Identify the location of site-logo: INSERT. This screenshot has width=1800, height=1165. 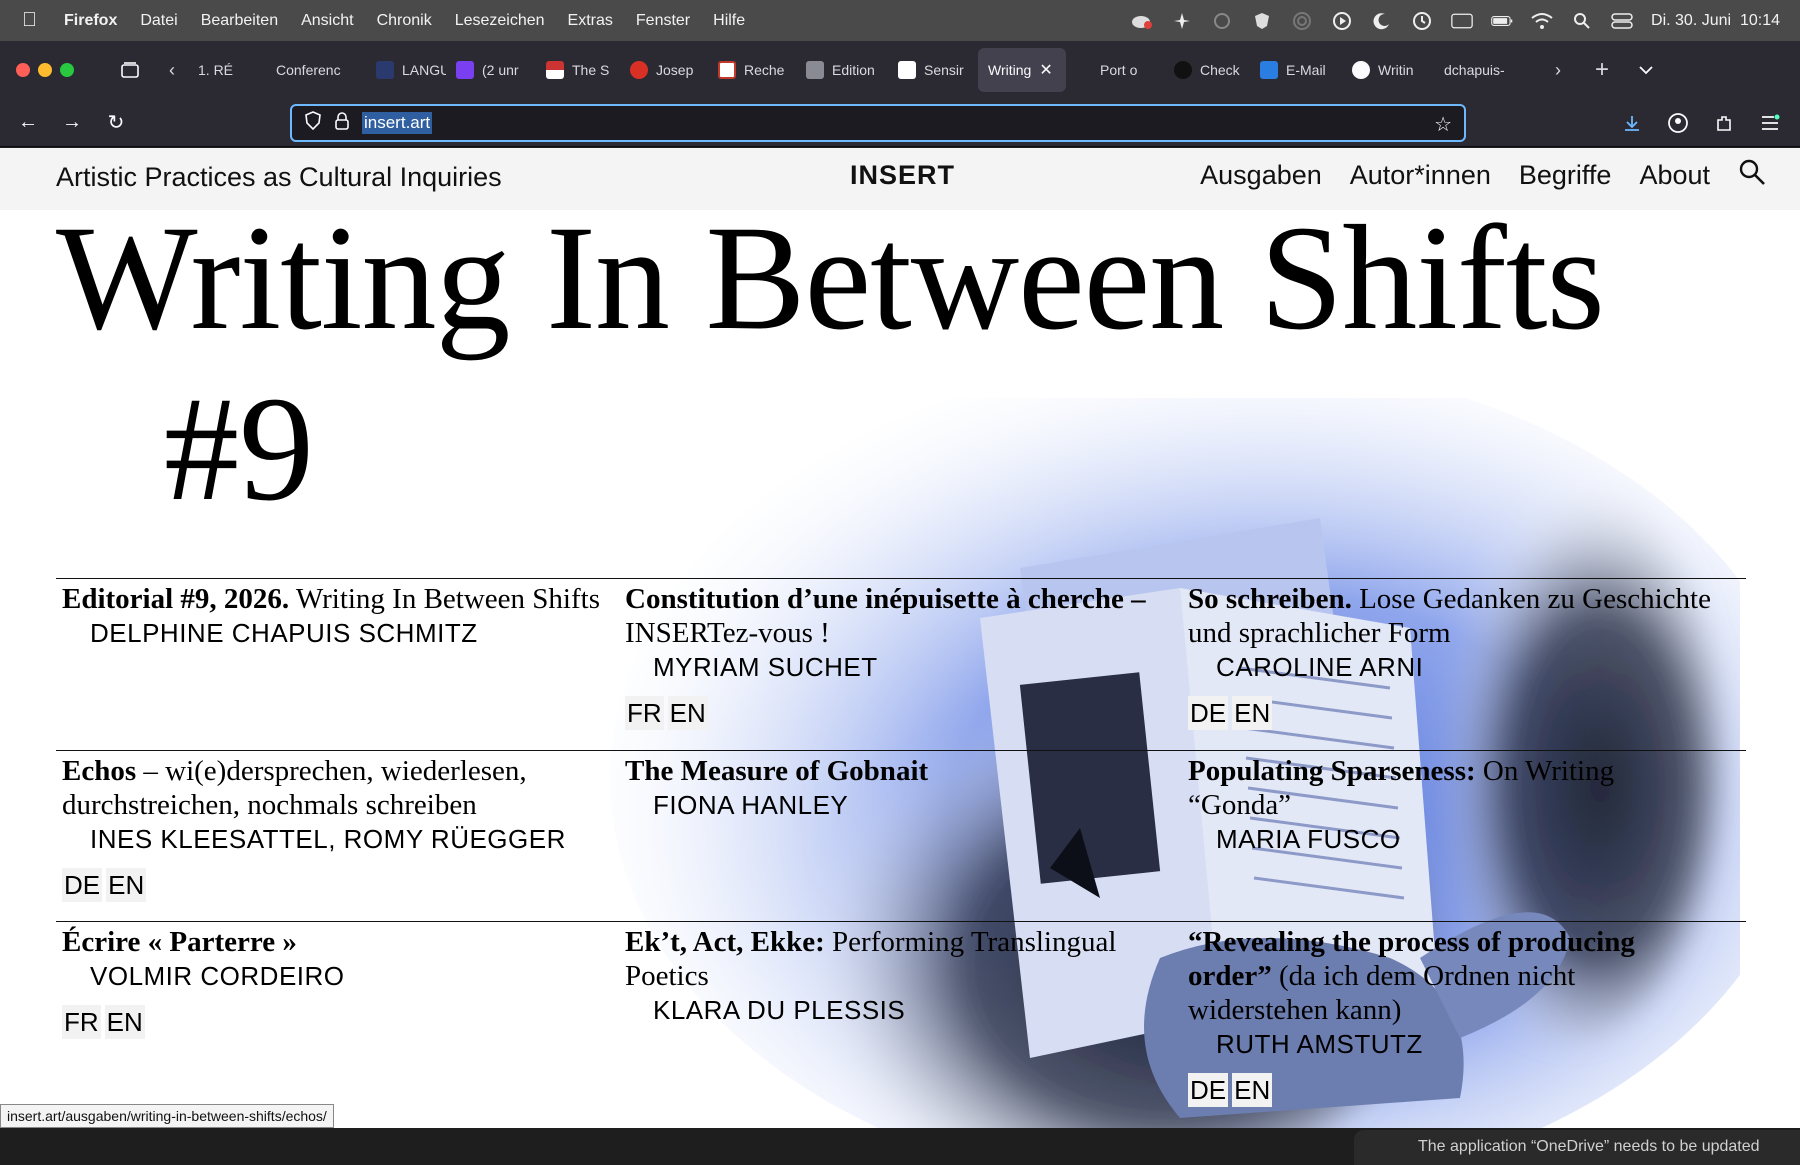
(902, 175).